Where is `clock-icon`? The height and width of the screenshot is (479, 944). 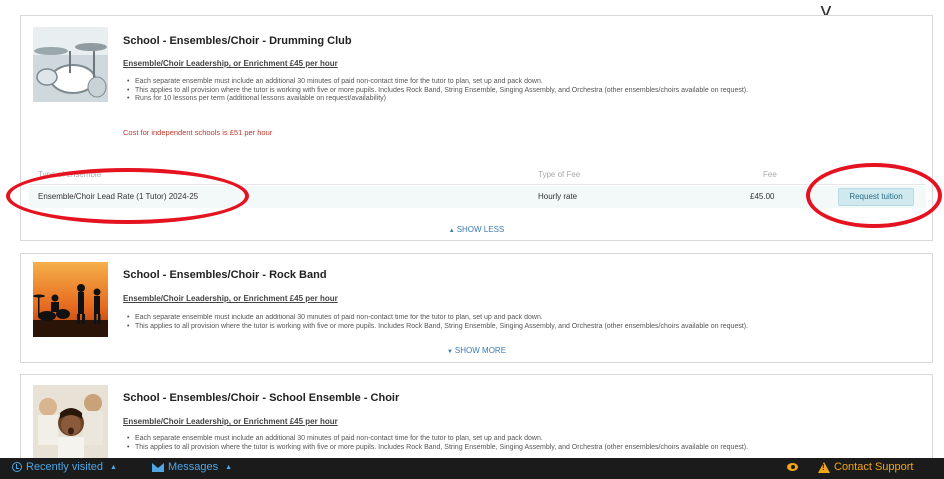
clock-icon is located at coordinates (17, 467).